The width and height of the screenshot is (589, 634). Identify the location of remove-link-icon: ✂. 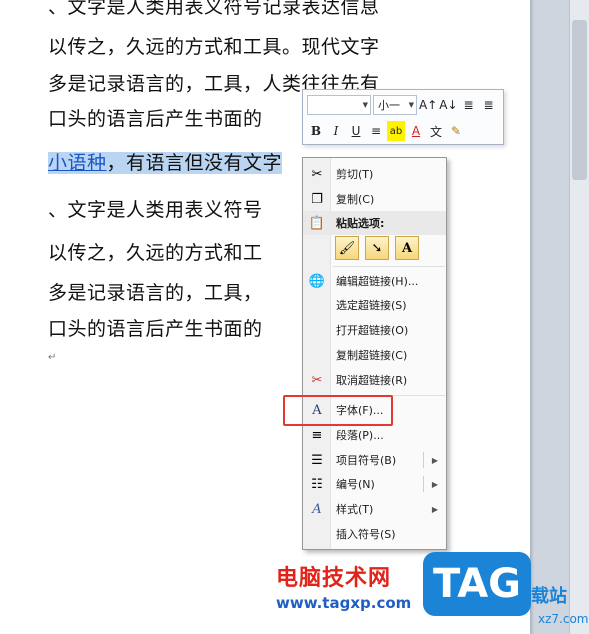
(317, 380).